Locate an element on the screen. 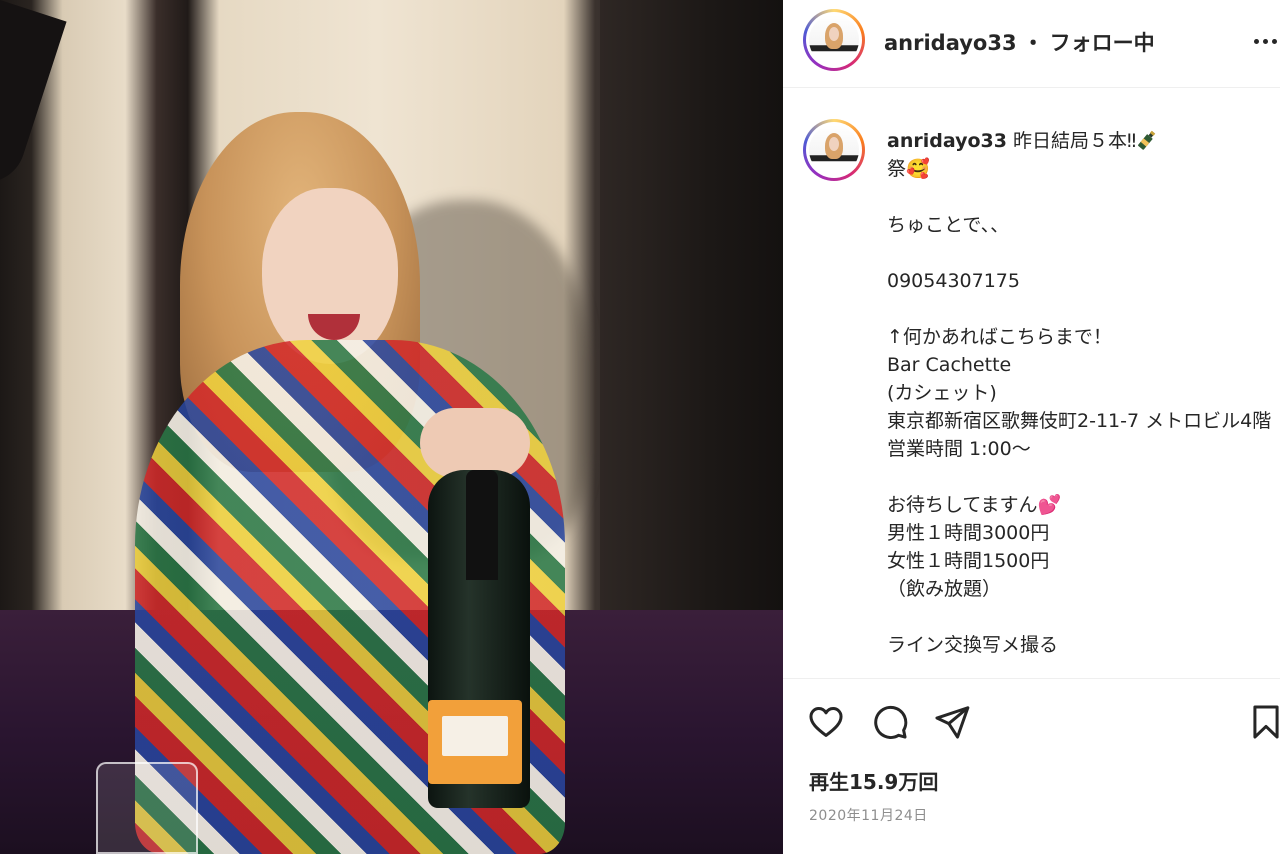 This screenshot has height=854, width=1280. caption-line: 昨日結局５本‼︎ is located at coordinates (1075, 141).